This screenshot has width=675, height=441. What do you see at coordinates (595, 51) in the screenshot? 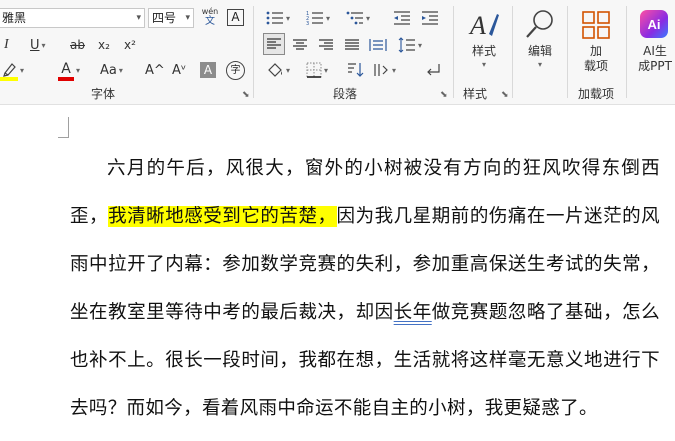
I see `addins-label-line1: 加` at bounding box center [595, 51].